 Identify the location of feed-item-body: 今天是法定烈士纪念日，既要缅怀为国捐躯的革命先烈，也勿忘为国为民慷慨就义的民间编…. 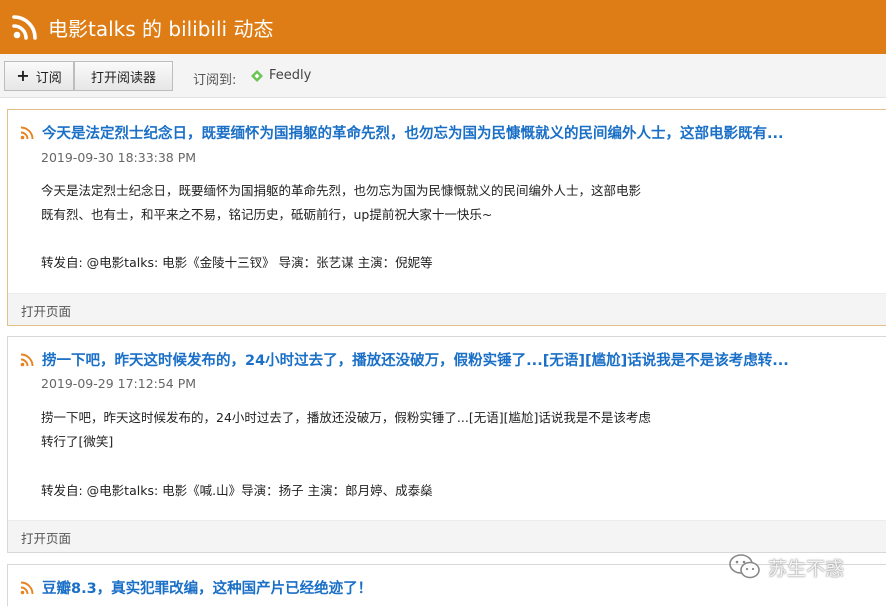
(341, 203).